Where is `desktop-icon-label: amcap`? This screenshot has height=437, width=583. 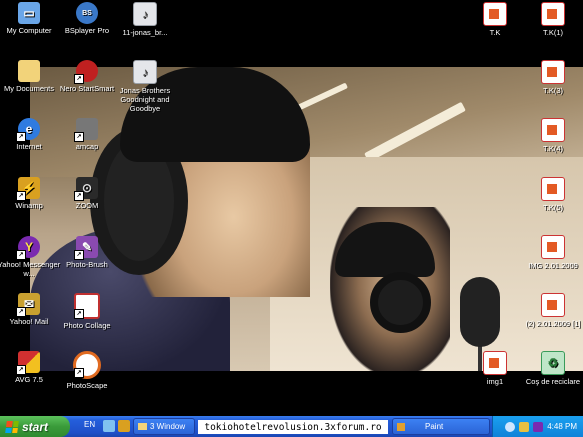
desktop-icon-label: amcap is located at coordinates (87, 146).